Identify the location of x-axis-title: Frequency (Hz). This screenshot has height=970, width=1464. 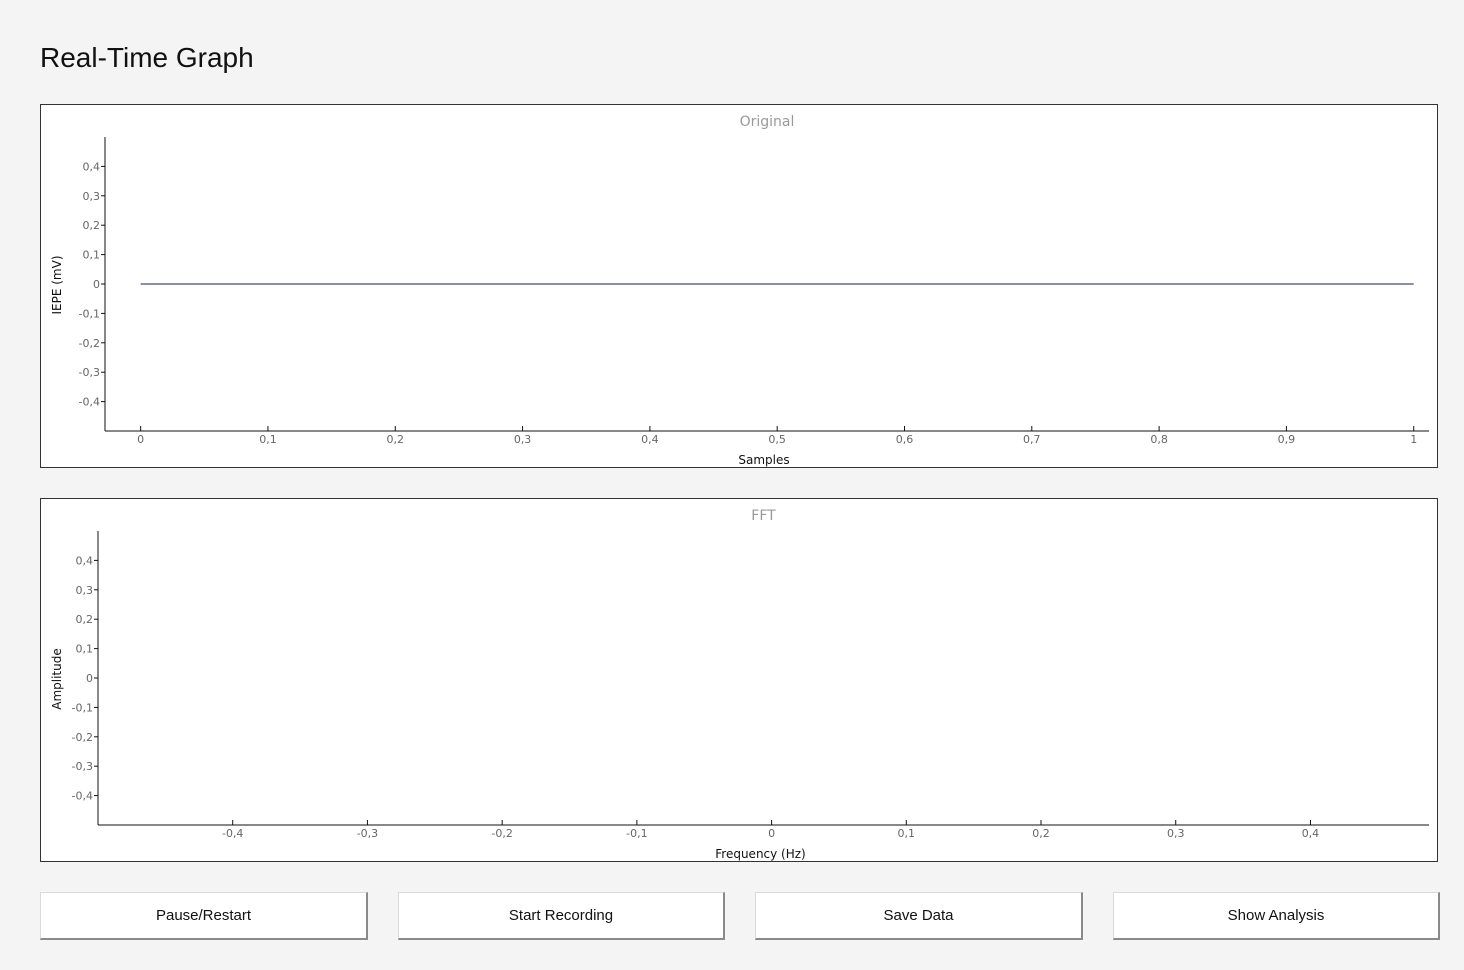
(760, 854).